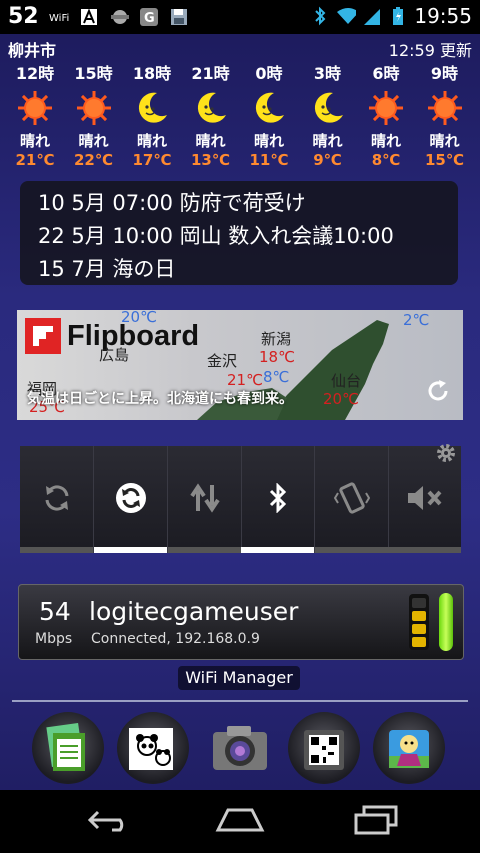  Describe the element at coordinates (114, 355) in the screenshot. I see `map-label: 広島` at that location.